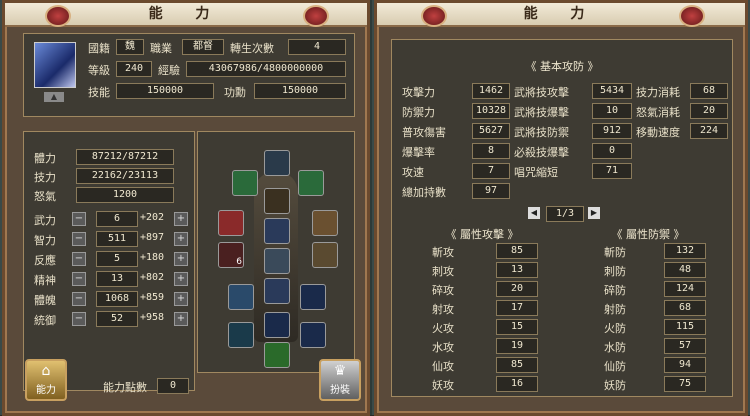  I want to click on basic-stat-label: 總加持數, so click(424, 192).